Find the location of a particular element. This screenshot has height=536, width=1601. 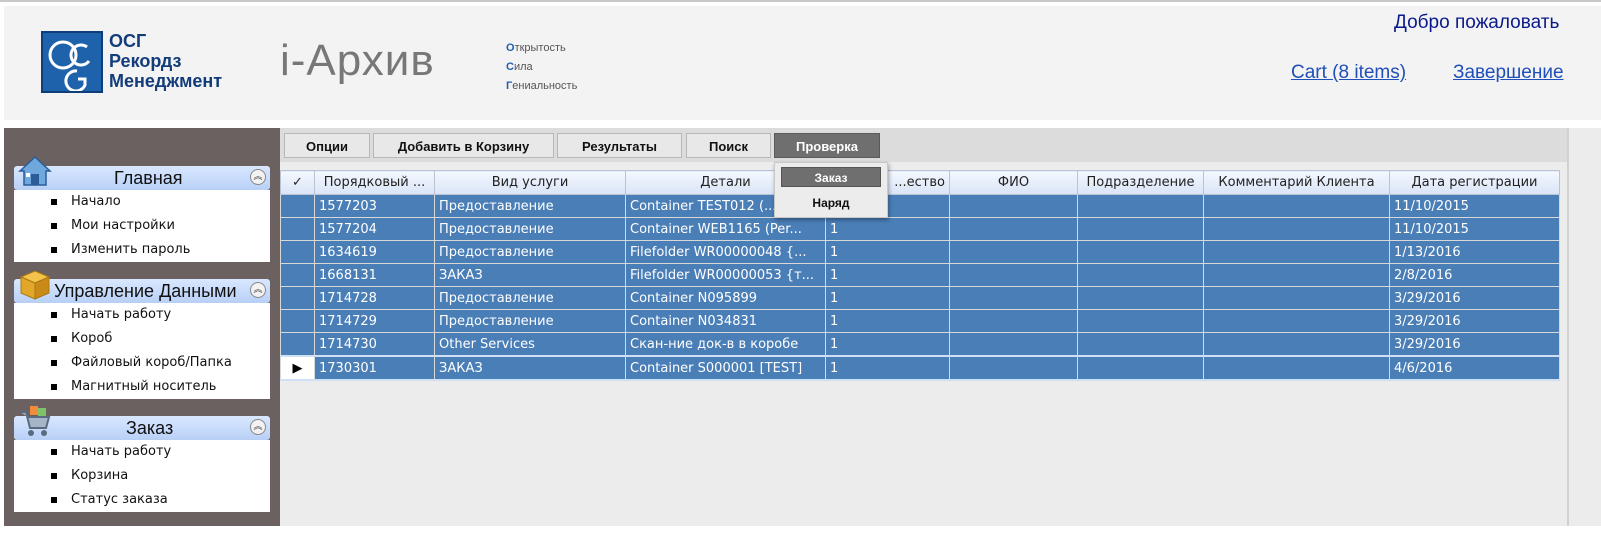

brand-line: ОСГ is located at coordinates (128, 41).